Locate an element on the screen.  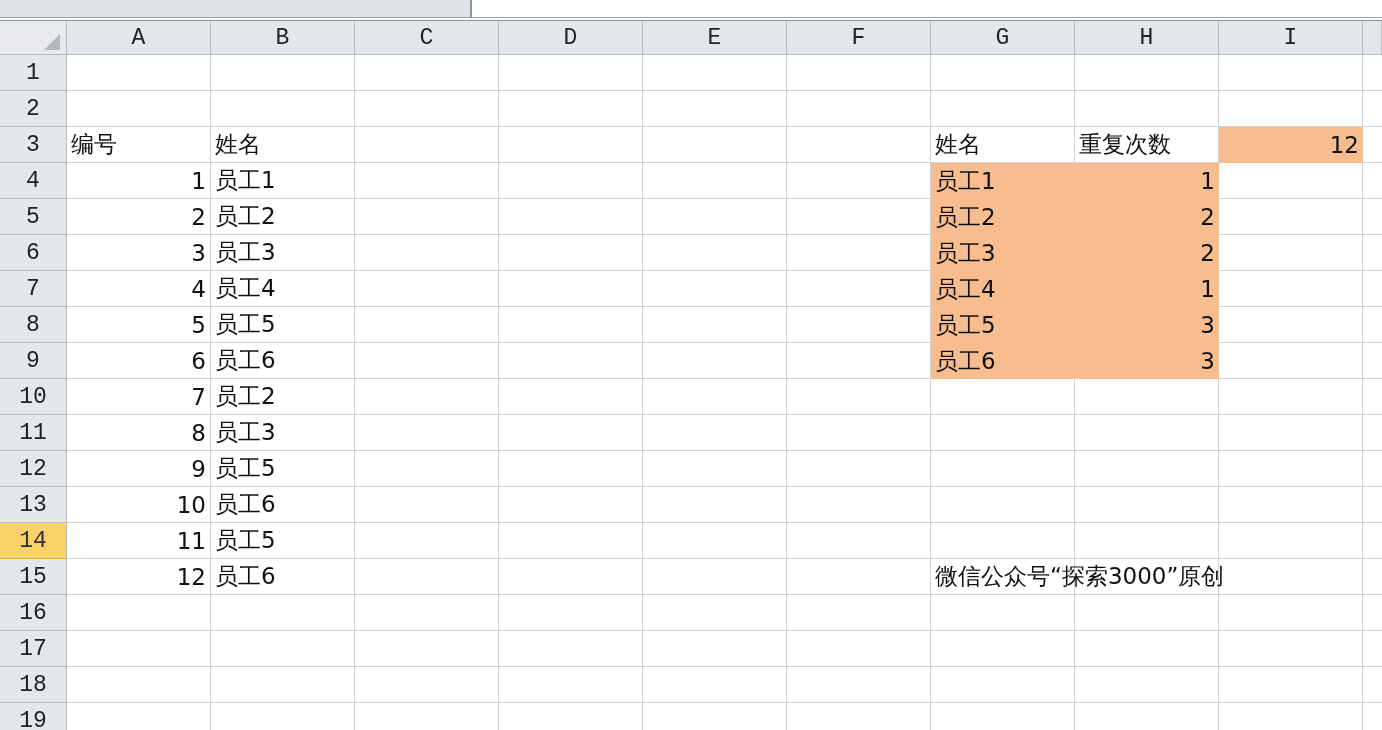
table-cell-text: 12 is located at coordinates (191, 577).